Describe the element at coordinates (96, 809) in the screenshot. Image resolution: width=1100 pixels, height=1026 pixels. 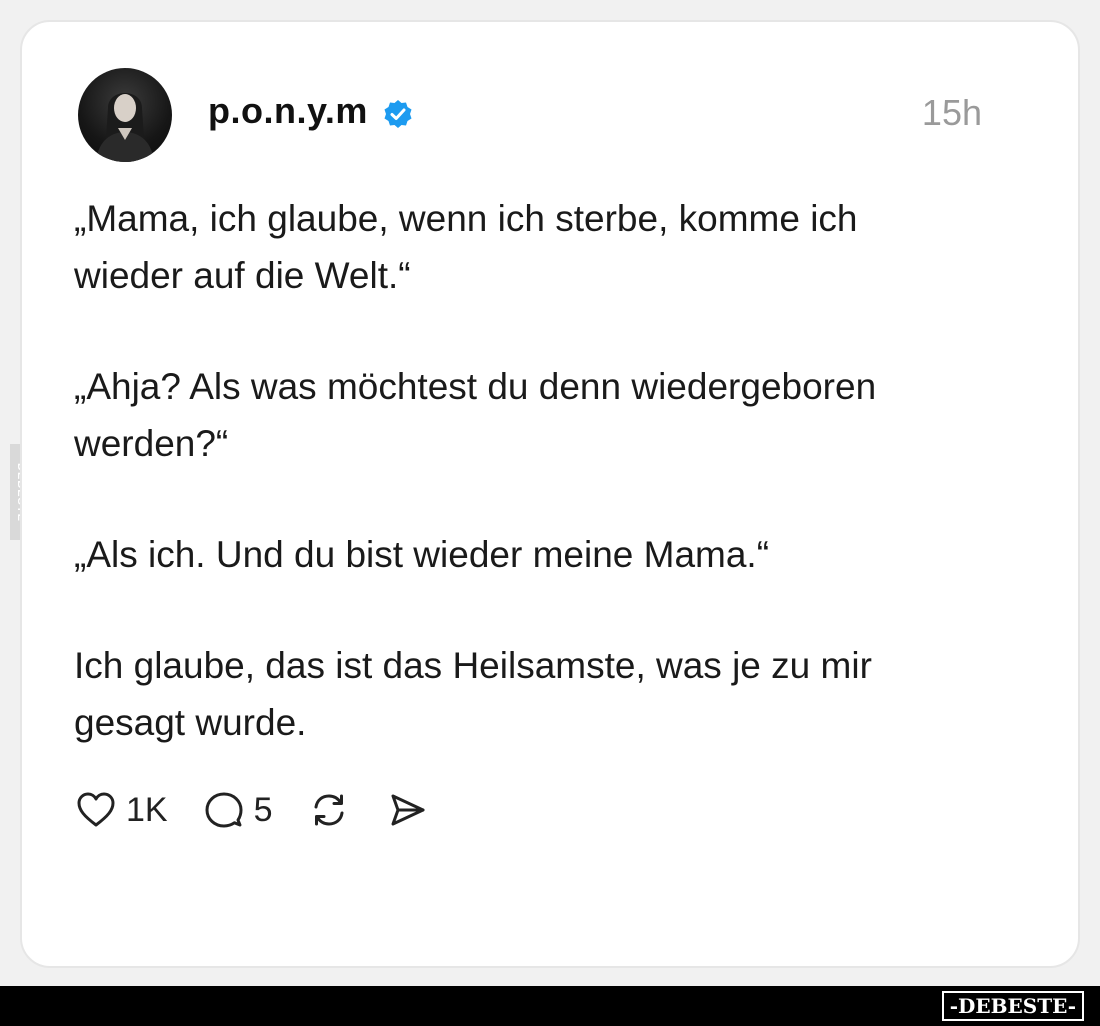
I see `heart-icon` at that location.